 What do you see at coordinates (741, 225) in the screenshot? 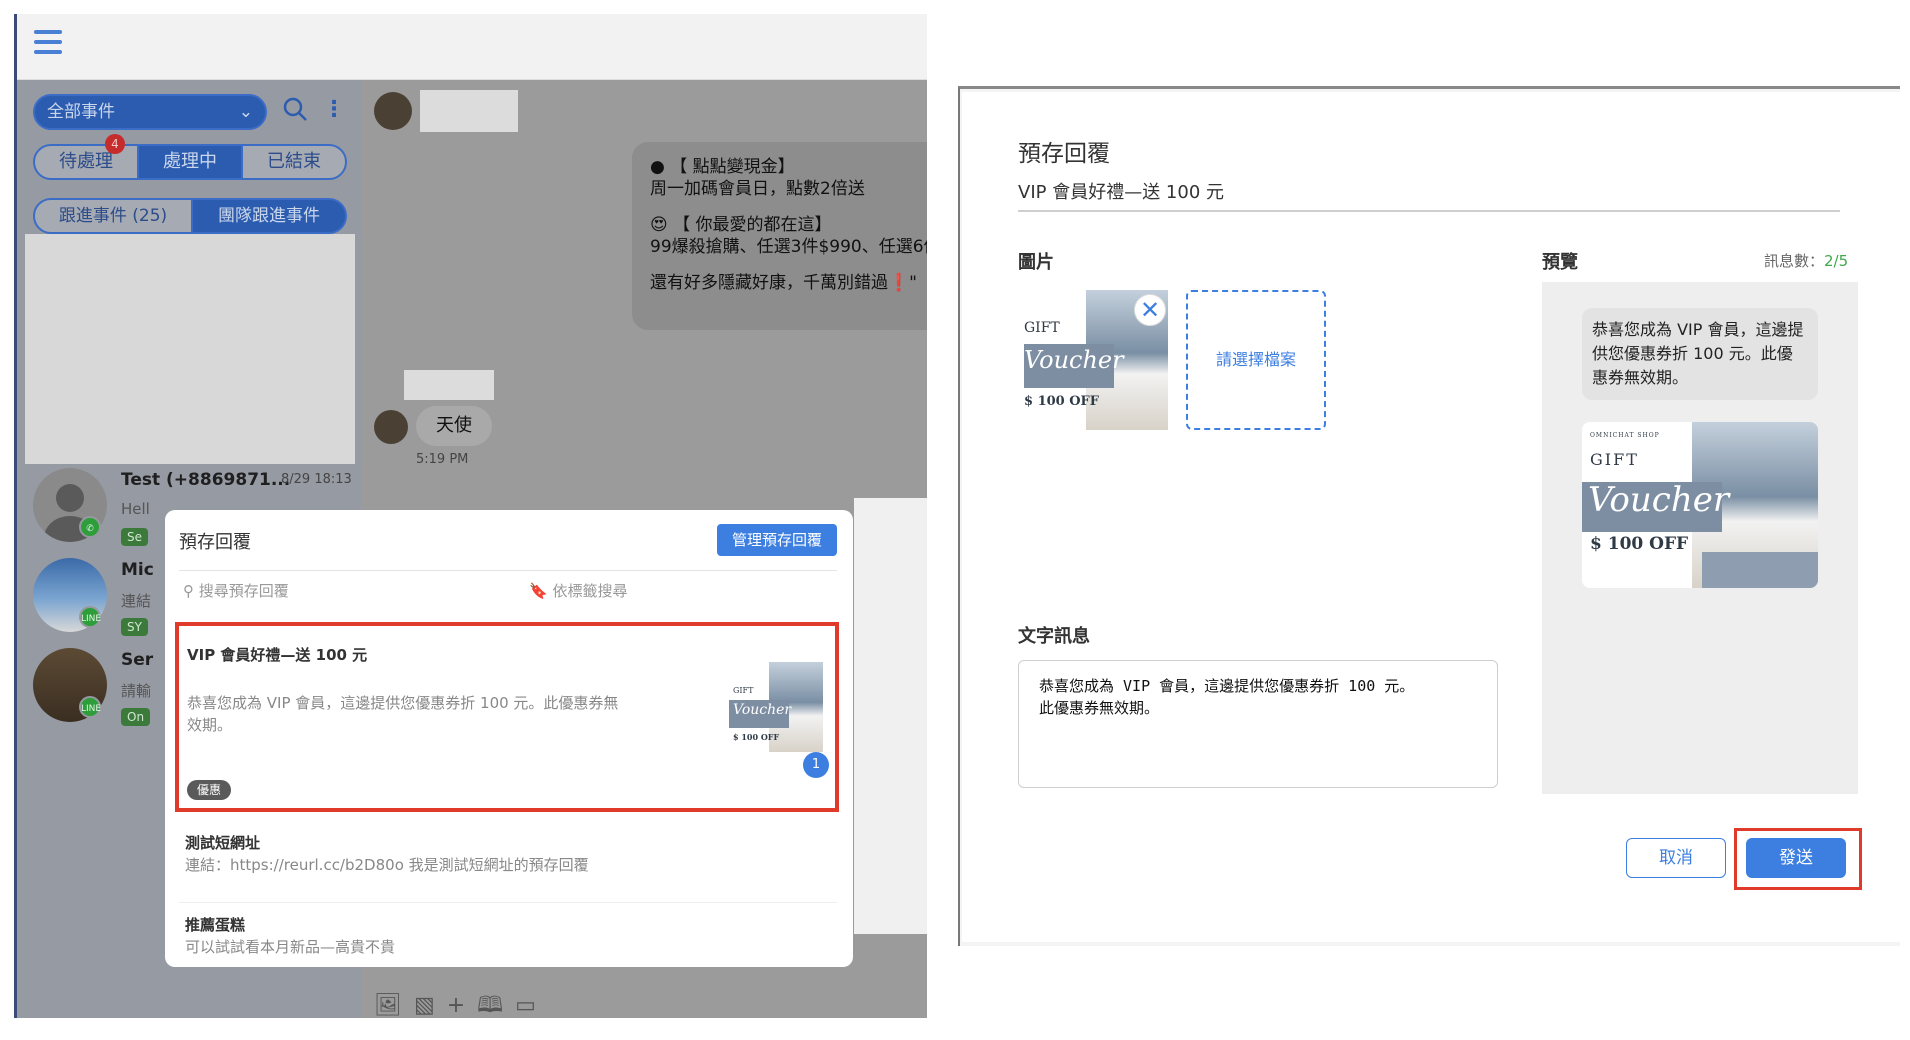
I see `message-line: 😍 【 你最愛的都在這】` at bounding box center [741, 225].